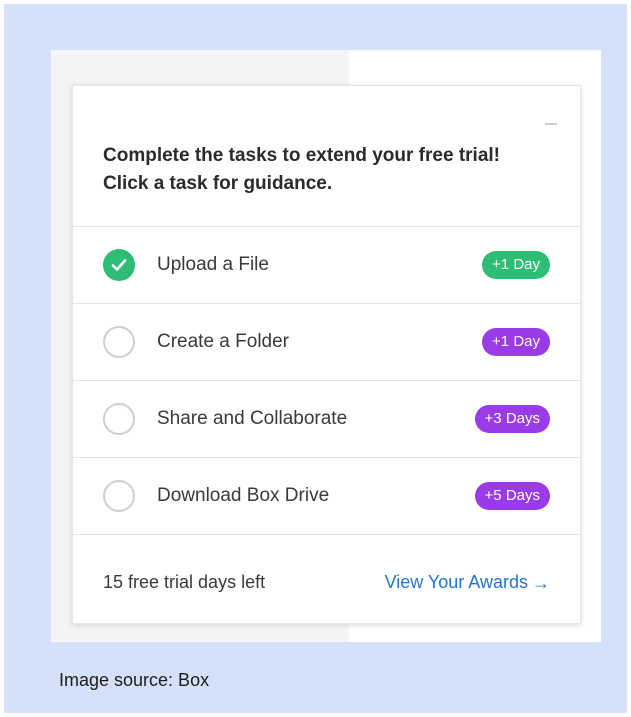 Image resolution: width=631 pixels, height=717 pixels. What do you see at coordinates (134, 680) in the screenshot?
I see `image-source-caption: Image source: Box` at bounding box center [134, 680].